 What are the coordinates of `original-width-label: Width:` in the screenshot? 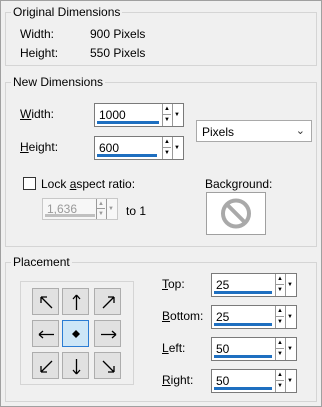 It's located at (37, 34).